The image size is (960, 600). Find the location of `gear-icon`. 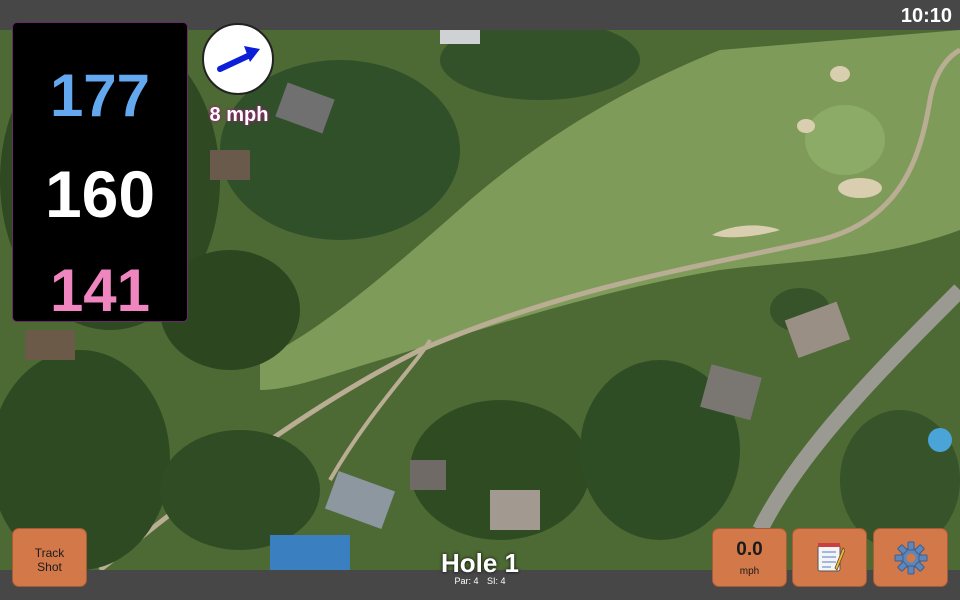

gear-icon is located at coordinates (911, 558).